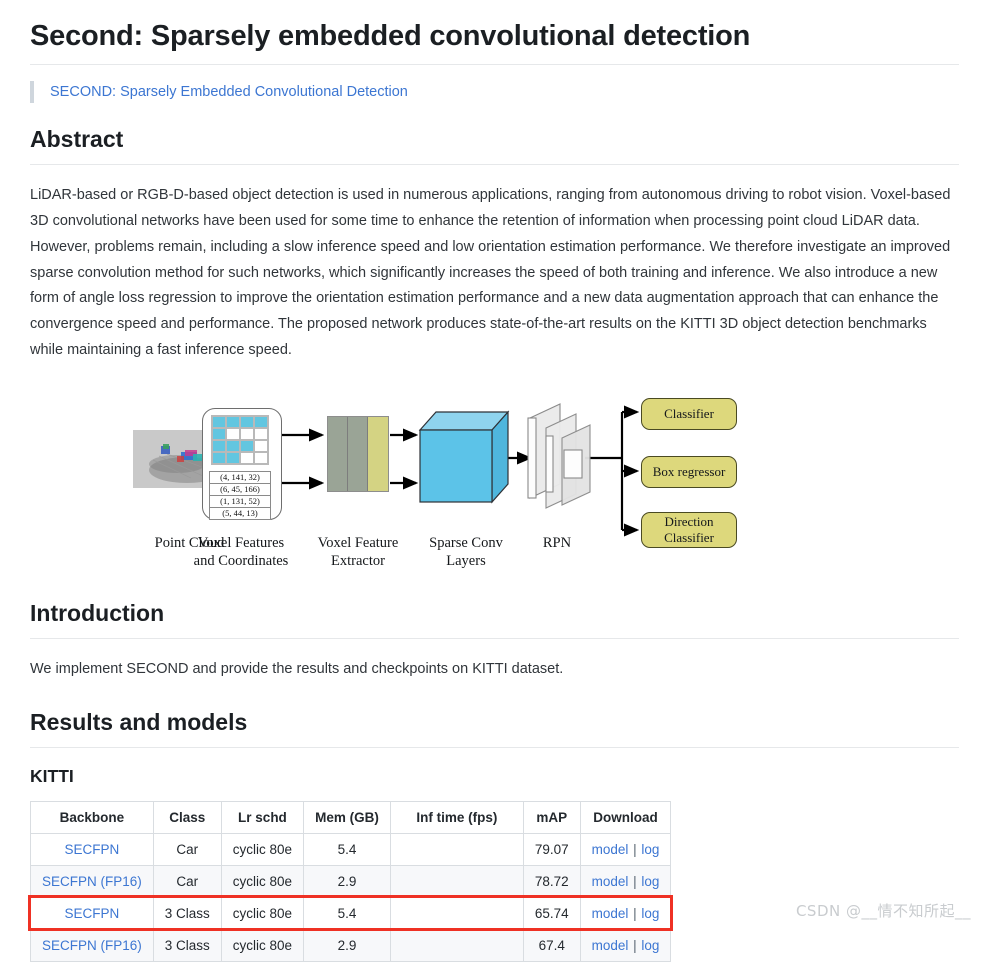  Describe the element at coordinates (466, 552) in the screenshot. I see `caption-sparse-conv-layers: Sparse Conv Layers` at that location.